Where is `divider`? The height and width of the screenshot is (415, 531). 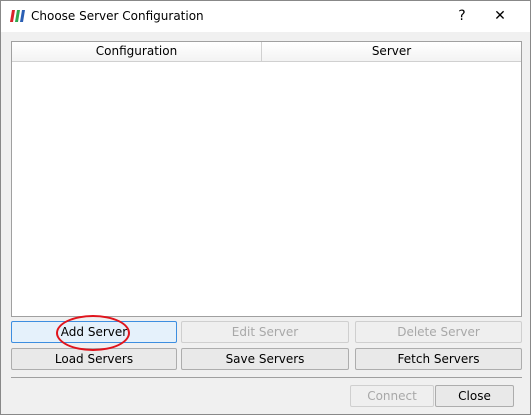
divider is located at coordinates (266, 377).